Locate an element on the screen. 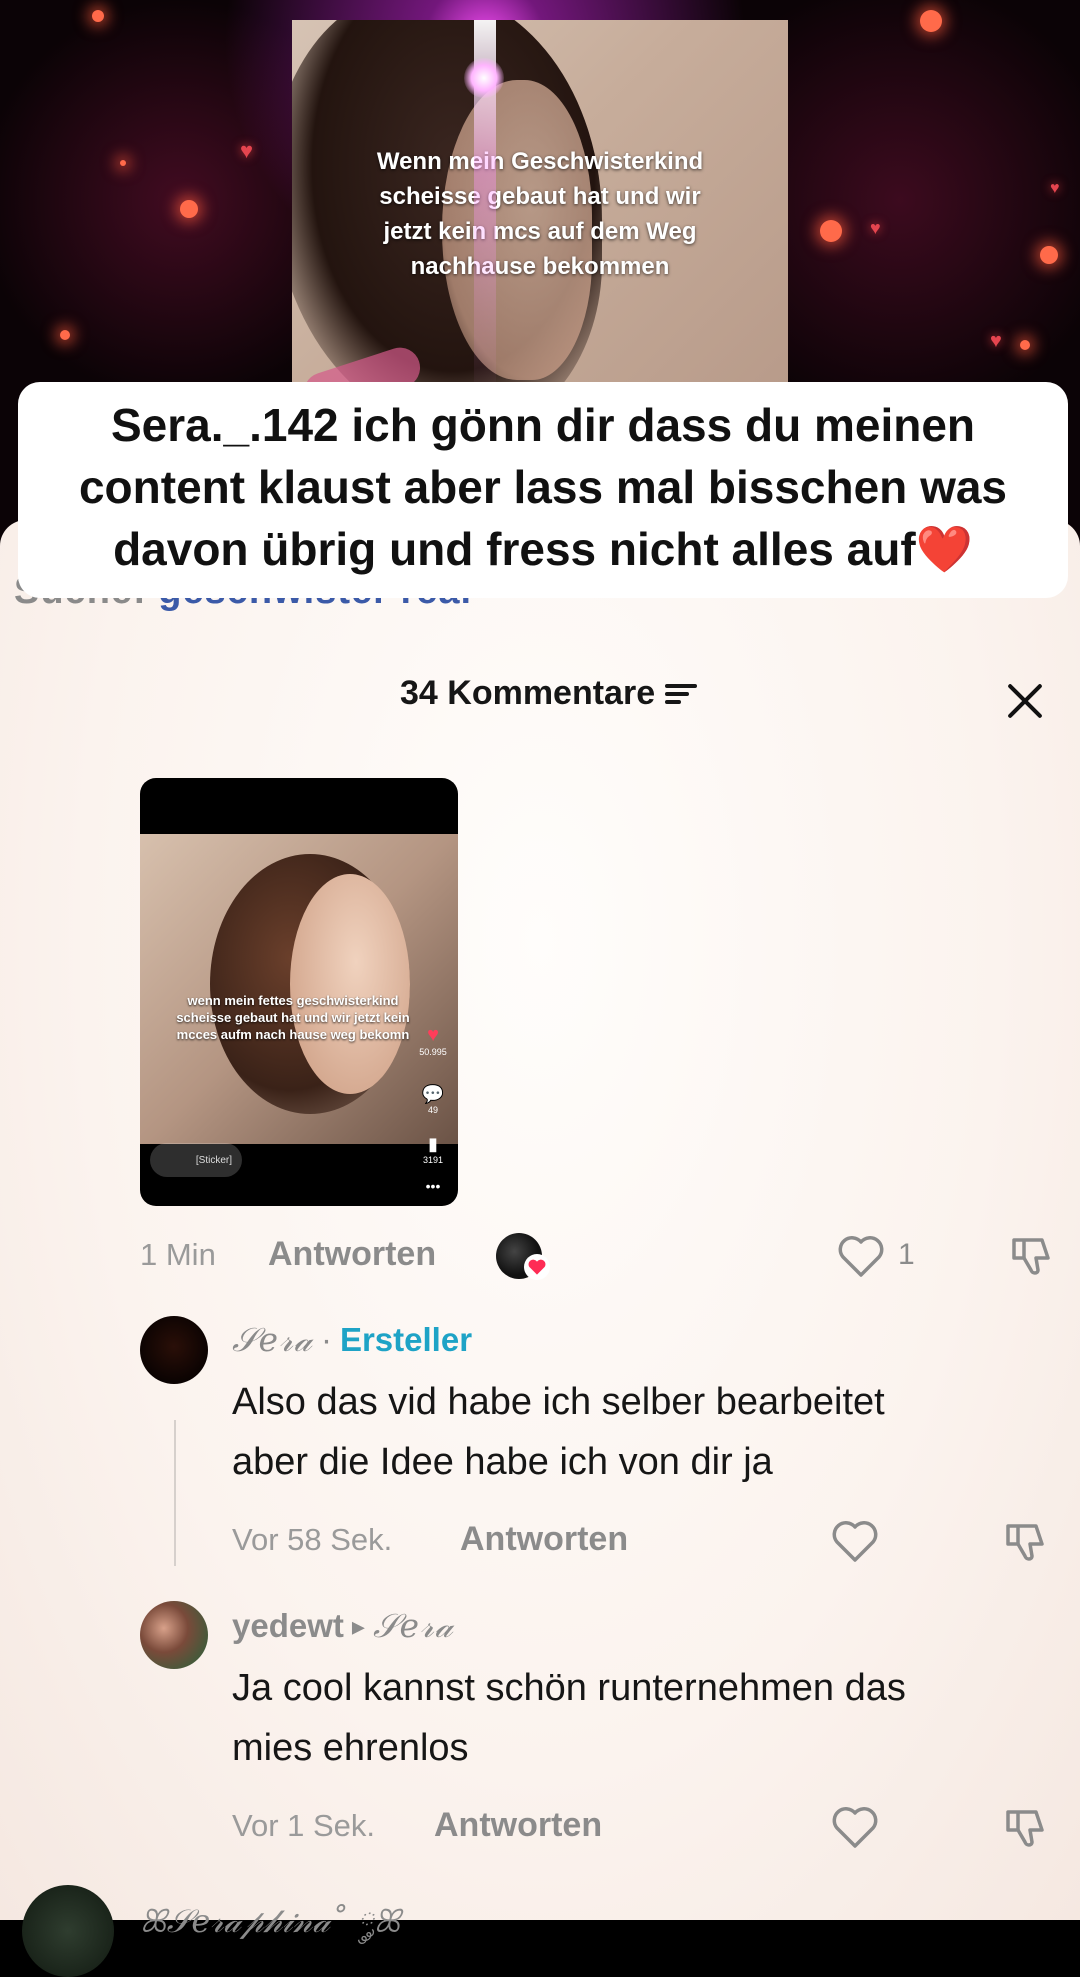 This screenshot has height=1977, width=1080. comment-time: 1 Min is located at coordinates (178, 1254).